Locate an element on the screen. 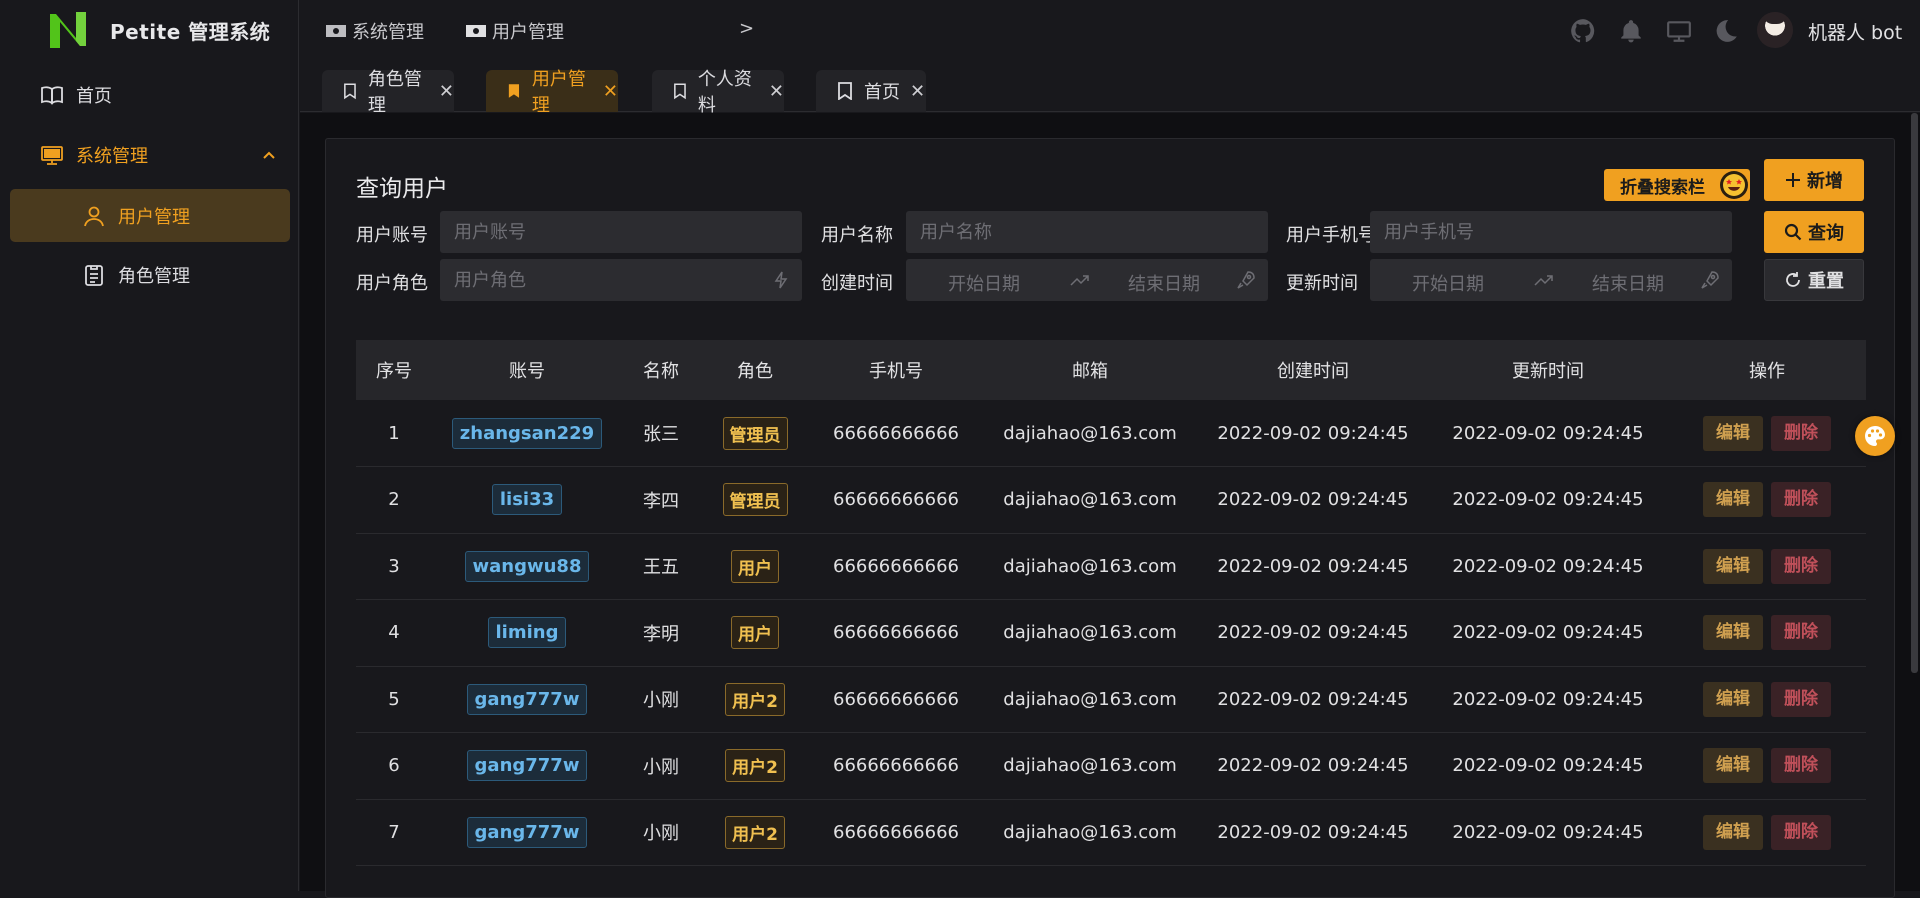 This screenshot has height=898, width=1920. user-icon is located at coordinates (94, 216).